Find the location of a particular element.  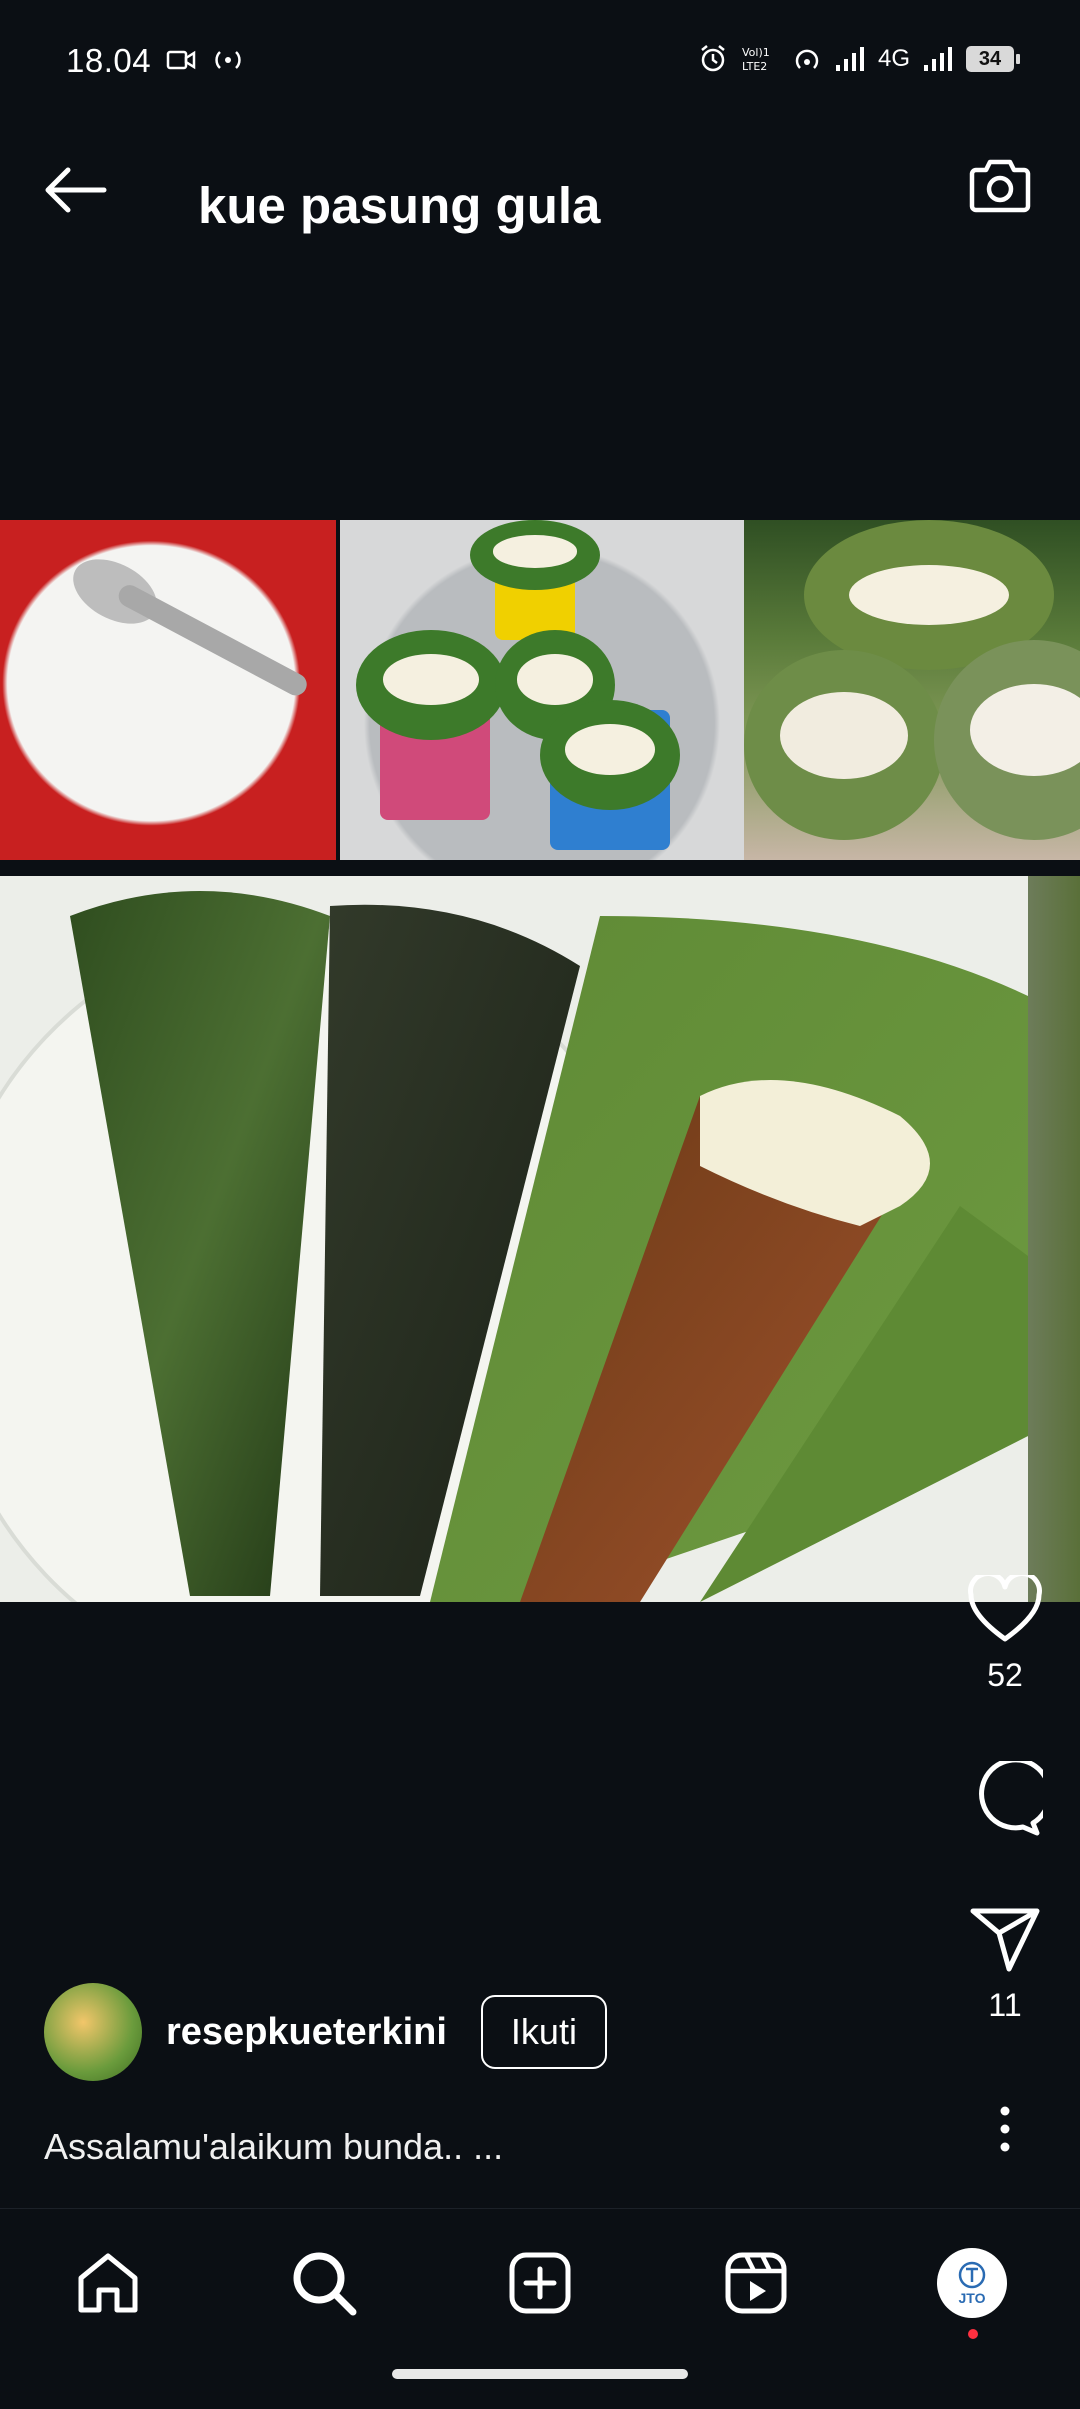

share-button: 11 is located at coordinates (1005, 1964).